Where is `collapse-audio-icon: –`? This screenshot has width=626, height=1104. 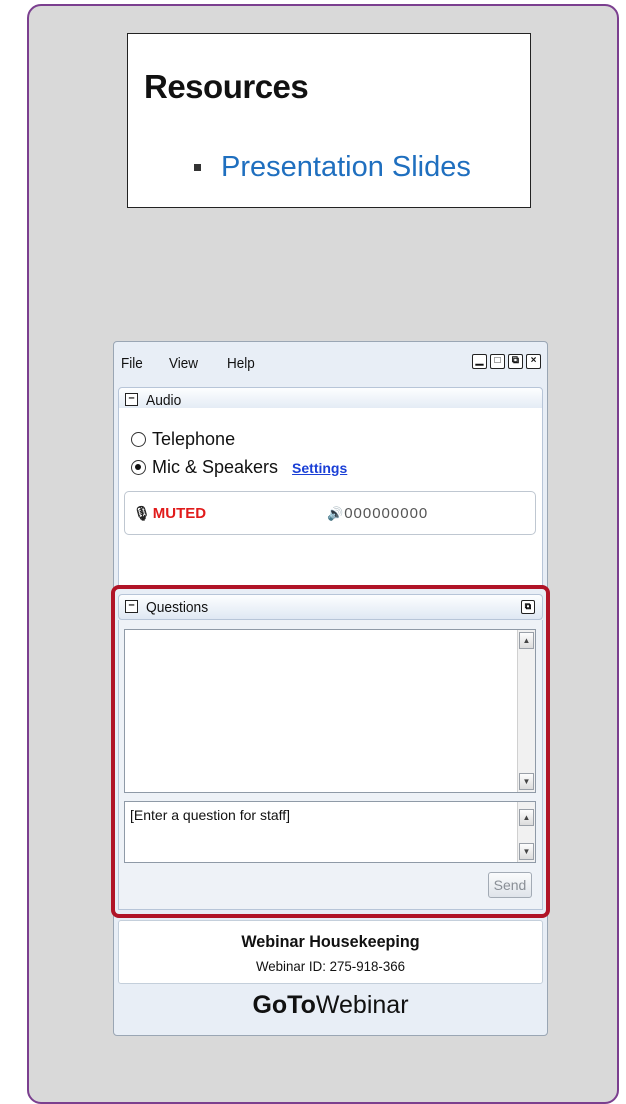
collapse-audio-icon: – is located at coordinates (131, 399).